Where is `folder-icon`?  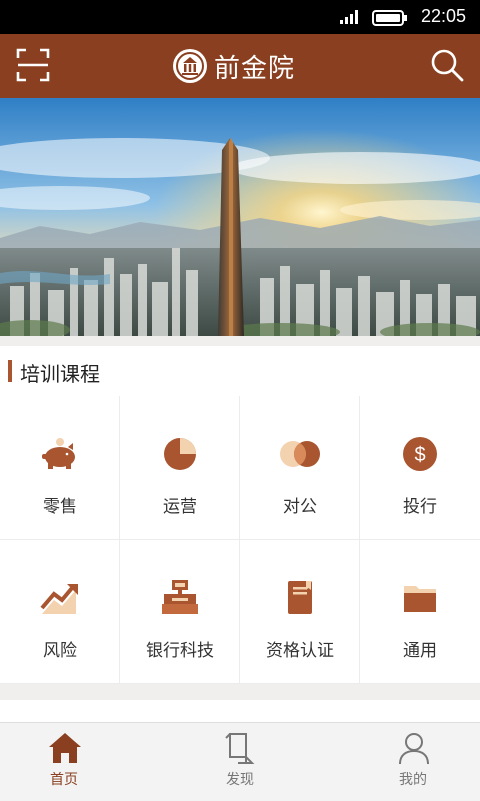 folder-icon is located at coordinates (420, 599).